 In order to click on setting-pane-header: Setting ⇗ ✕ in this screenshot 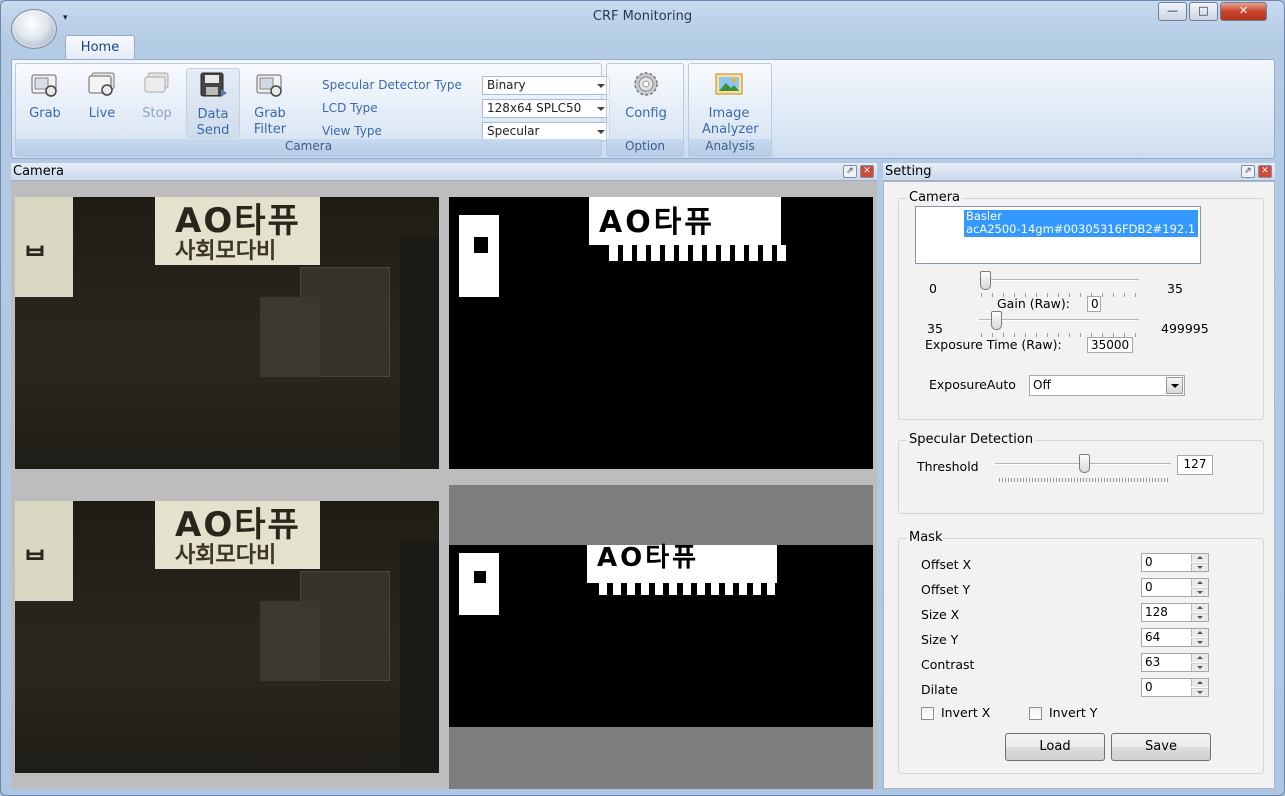, I will do `click(1079, 172)`.